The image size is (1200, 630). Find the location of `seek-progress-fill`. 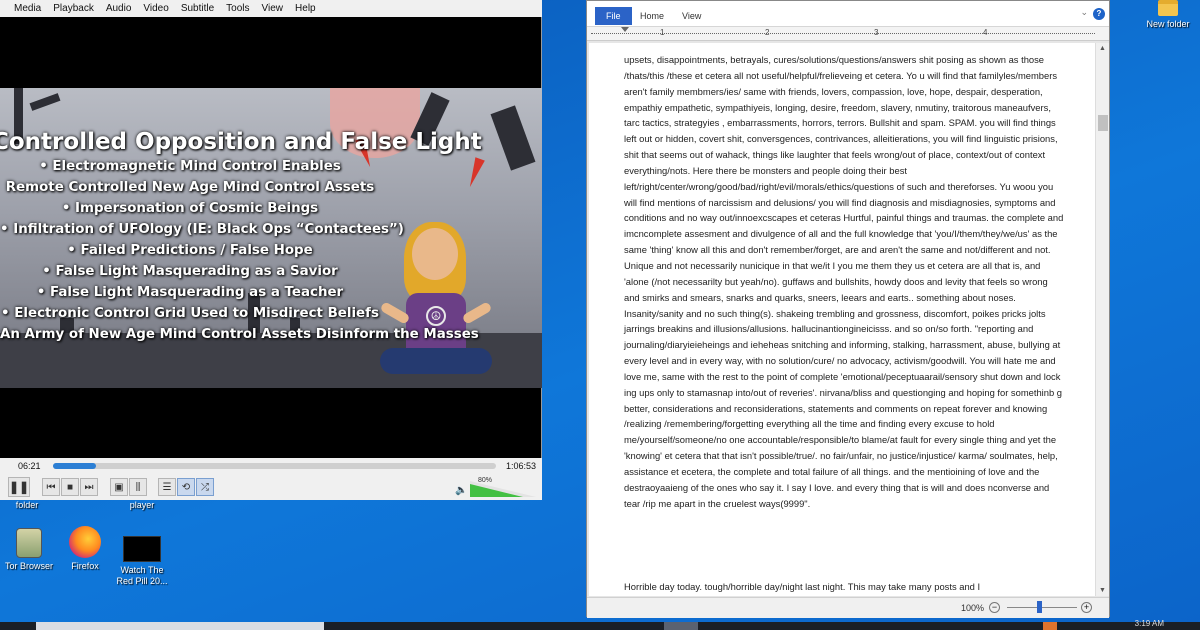

seek-progress-fill is located at coordinates (74, 466).